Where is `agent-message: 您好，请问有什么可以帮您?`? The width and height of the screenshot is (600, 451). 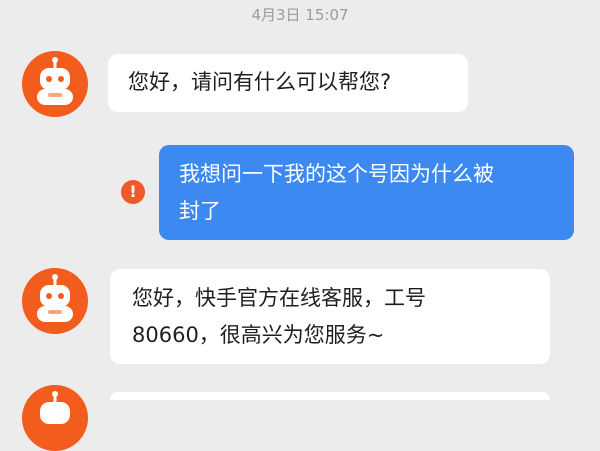 agent-message: 您好，请问有什么可以帮您? is located at coordinates (288, 83).